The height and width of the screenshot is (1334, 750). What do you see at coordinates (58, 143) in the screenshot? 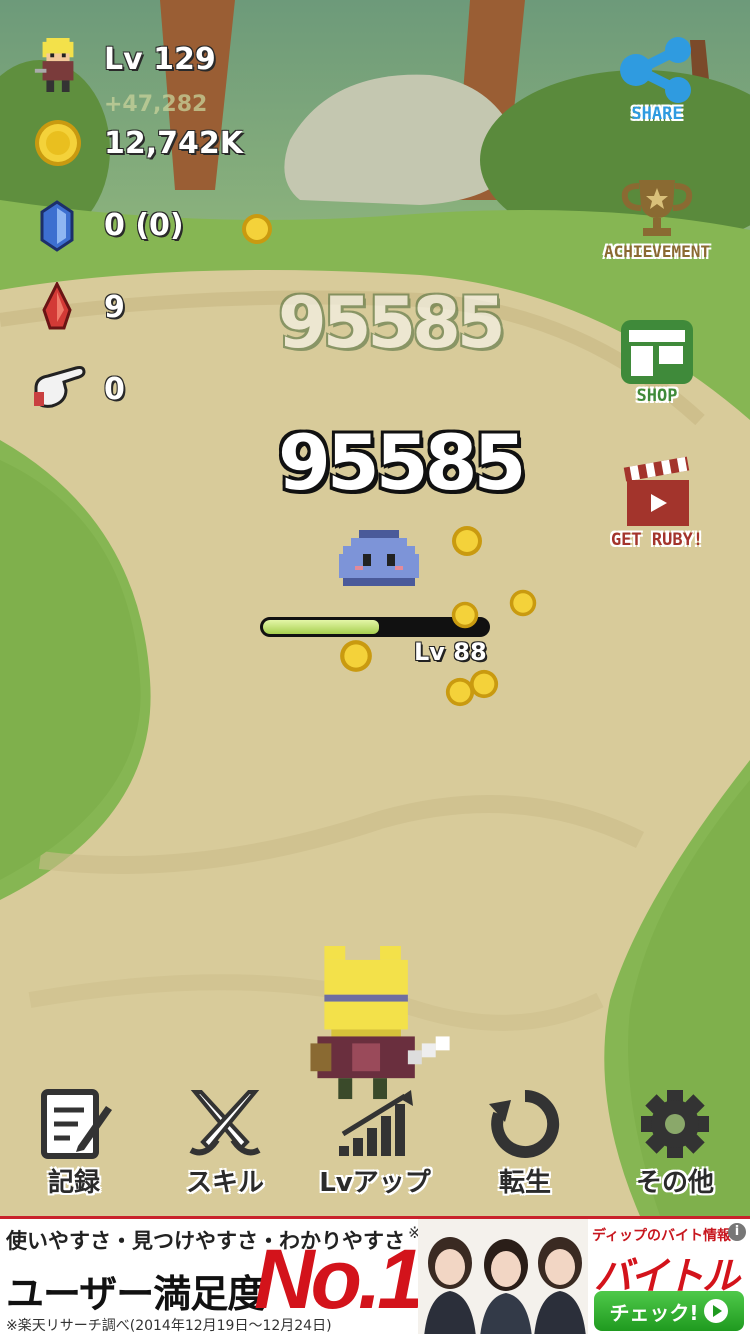
I see `gold-coin-icon` at bounding box center [58, 143].